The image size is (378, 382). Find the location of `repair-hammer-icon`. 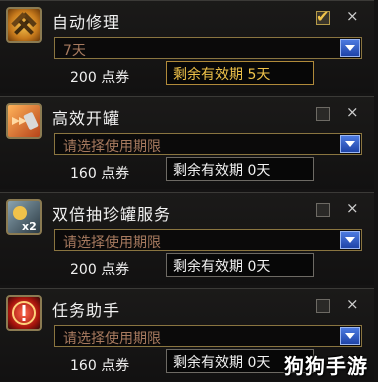

repair-hammer-icon is located at coordinates (24, 25).